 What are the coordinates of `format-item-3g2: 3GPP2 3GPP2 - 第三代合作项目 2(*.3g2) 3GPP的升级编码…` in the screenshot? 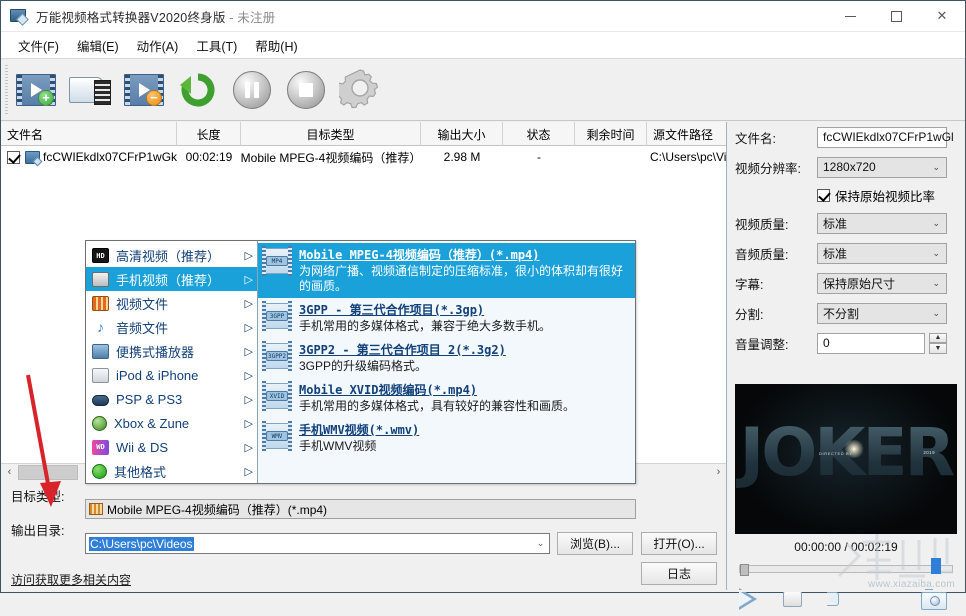 It's located at (446, 358).